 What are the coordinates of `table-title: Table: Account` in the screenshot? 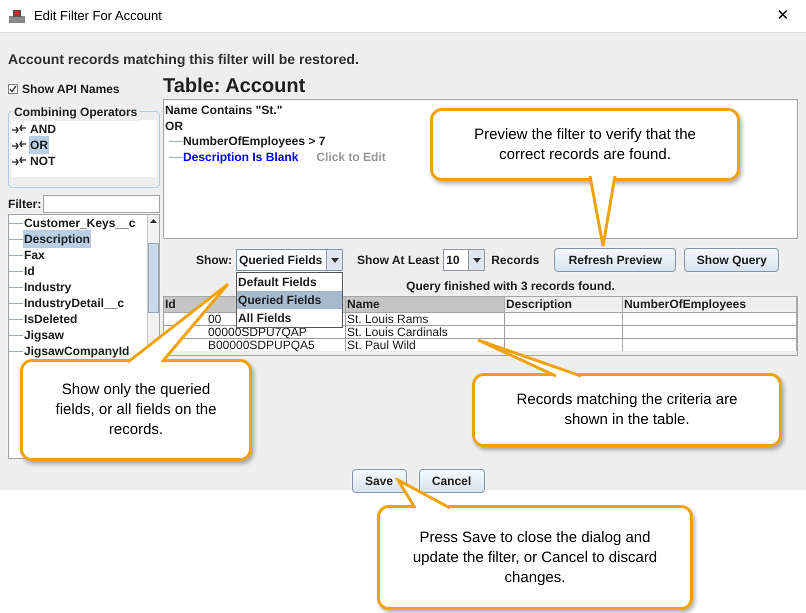 It's located at (234, 86).